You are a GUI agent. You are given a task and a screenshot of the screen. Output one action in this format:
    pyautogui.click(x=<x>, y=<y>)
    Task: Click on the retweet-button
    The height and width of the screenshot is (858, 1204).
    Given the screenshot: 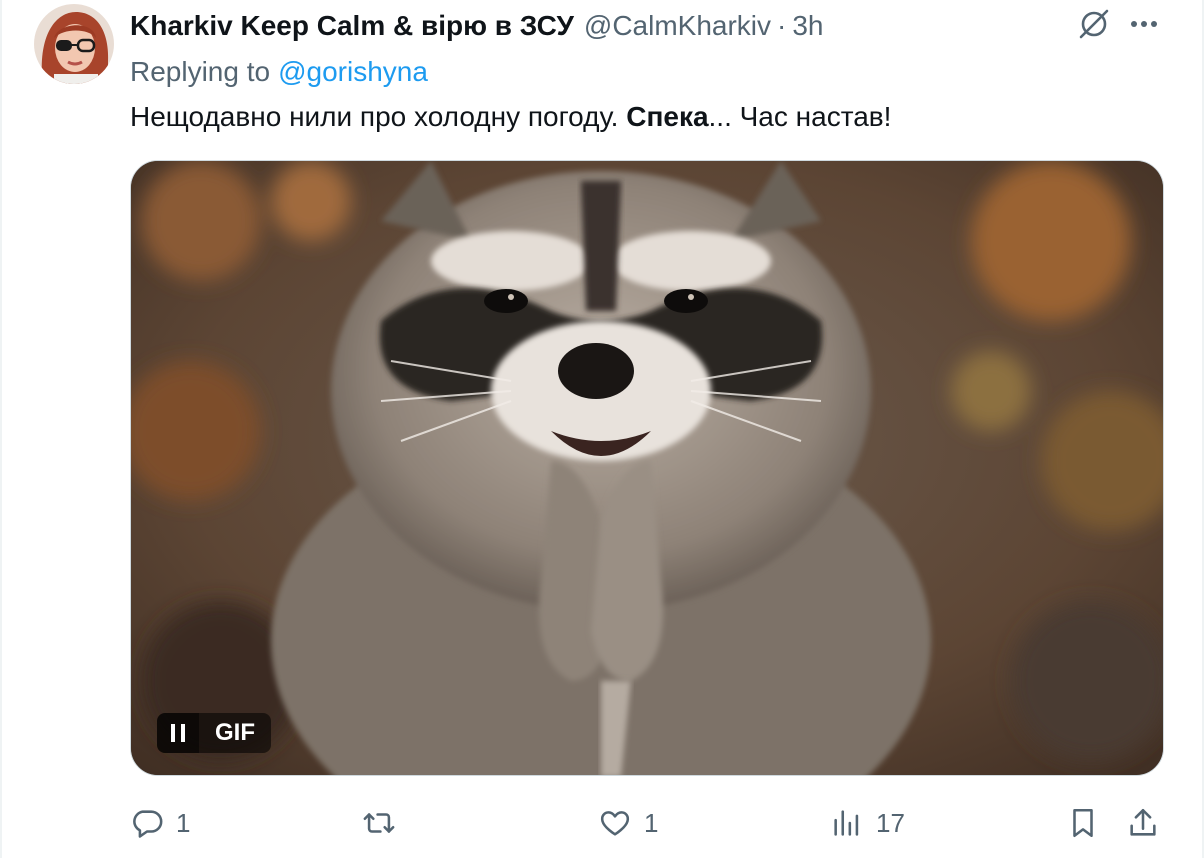 What is the action you would take?
    pyautogui.click(x=385, y=823)
    